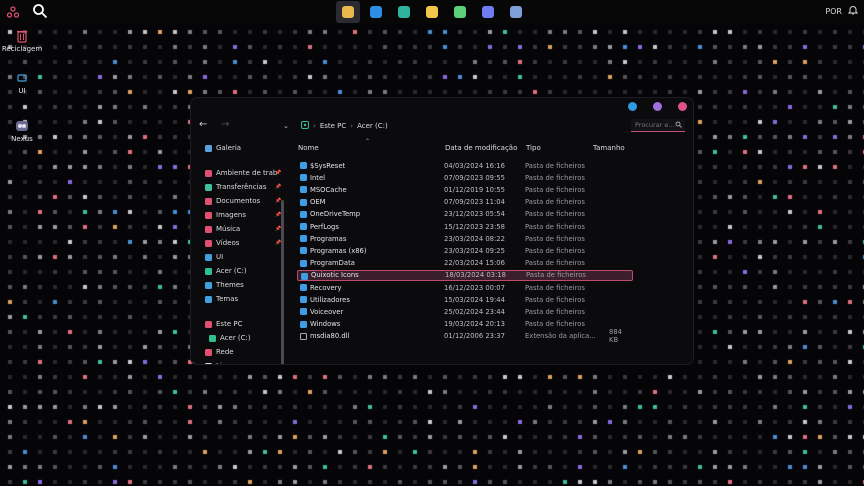 The image size is (864, 486). I want to click on maximize-button, so click(657, 106).